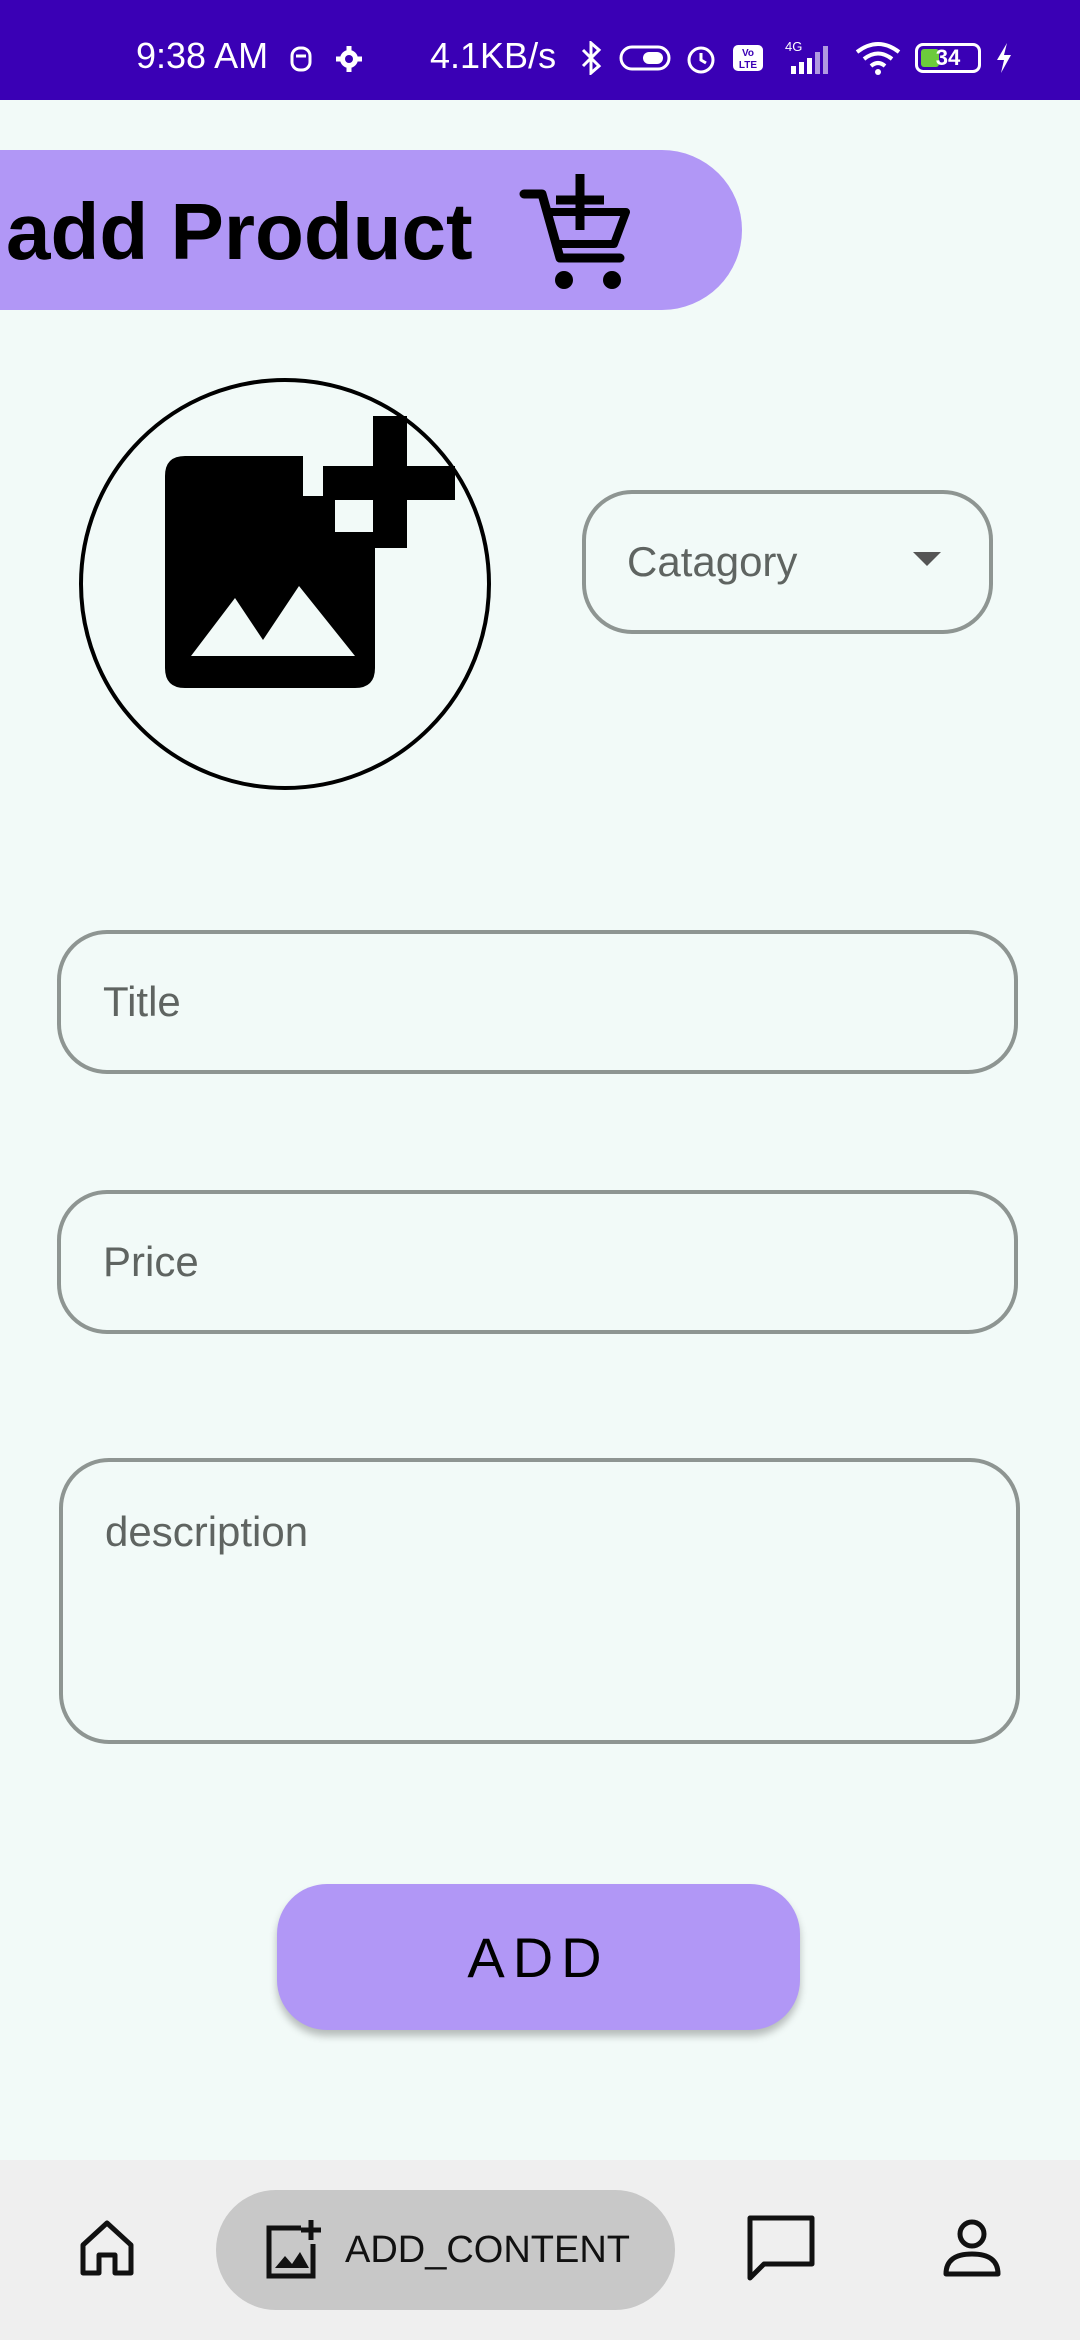 The height and width of the screenshot is (2340, 1080). I want to click on title-input: Title, so click(537, 1002).